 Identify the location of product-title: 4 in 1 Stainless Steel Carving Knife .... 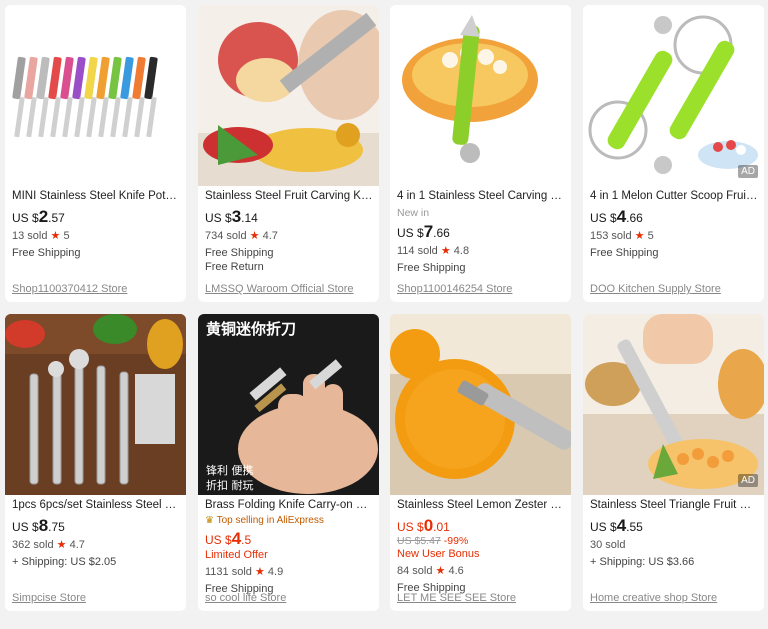
(481, 196).